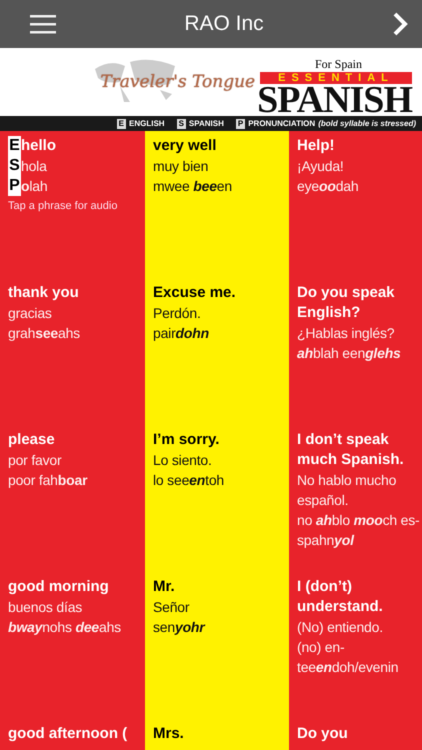 This screenshot has height=750, width=422. Describe the element at coordinates (177, 313) in the screenshot. I see `spanish-phrase: Perdón.` at that location.